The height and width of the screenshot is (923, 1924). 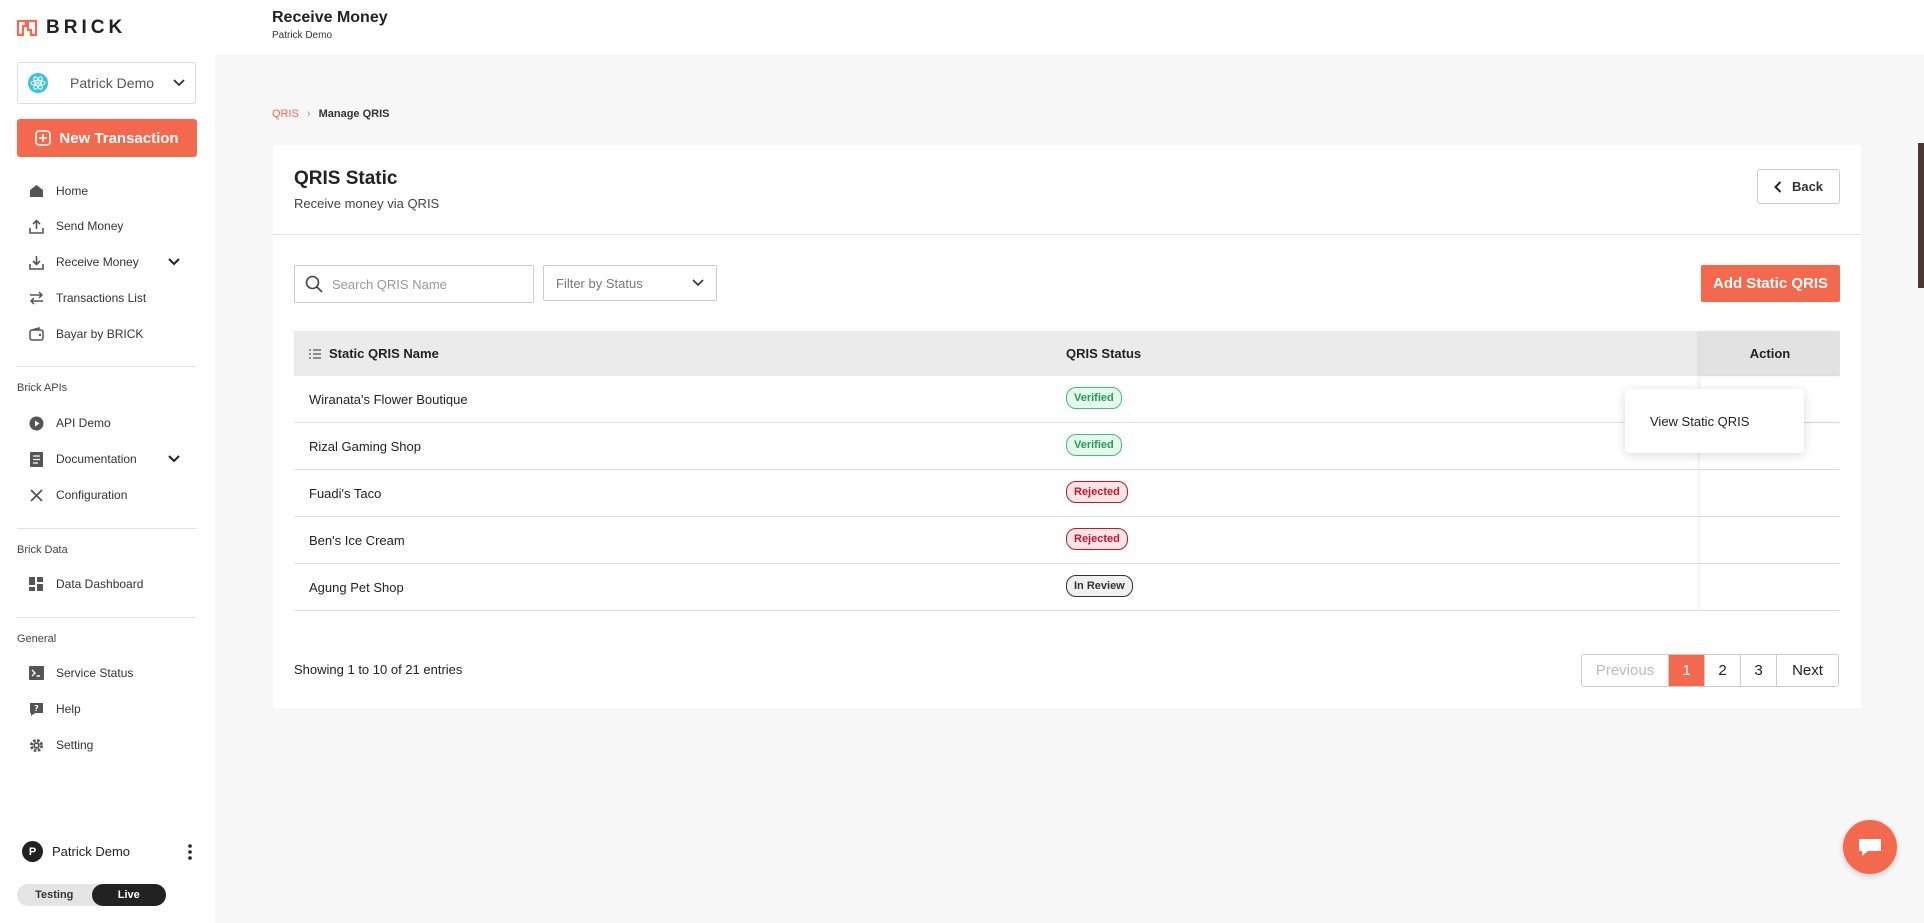 What do you see at coordinates (314, 284) in the screenshot?
I see `search-icon` at bounding box center [314, 284].